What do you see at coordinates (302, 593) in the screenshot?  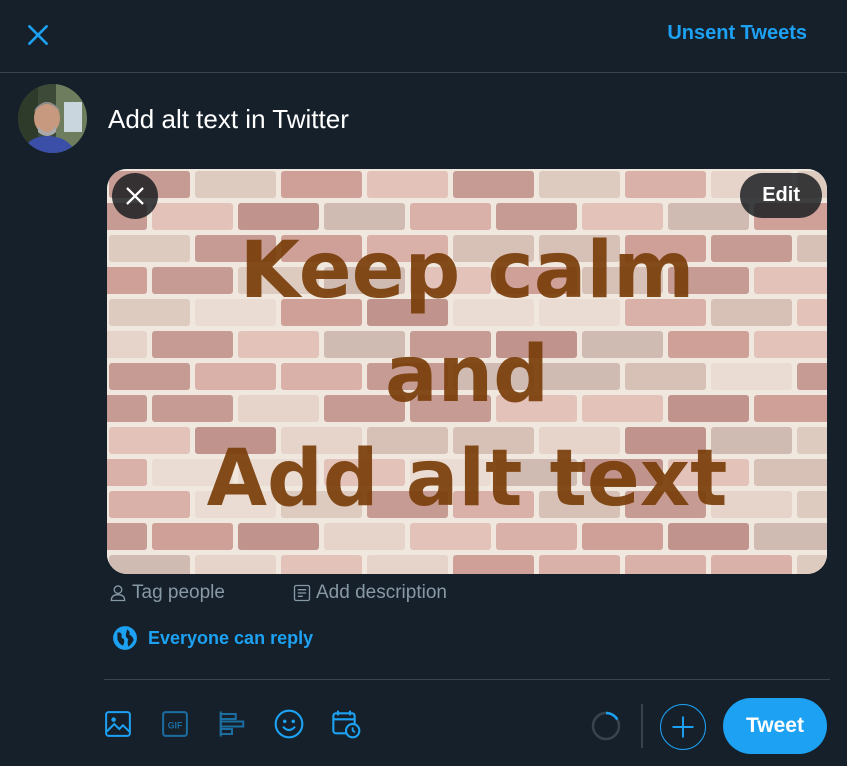 I see `description-icon` at bounding box center [302, 593].